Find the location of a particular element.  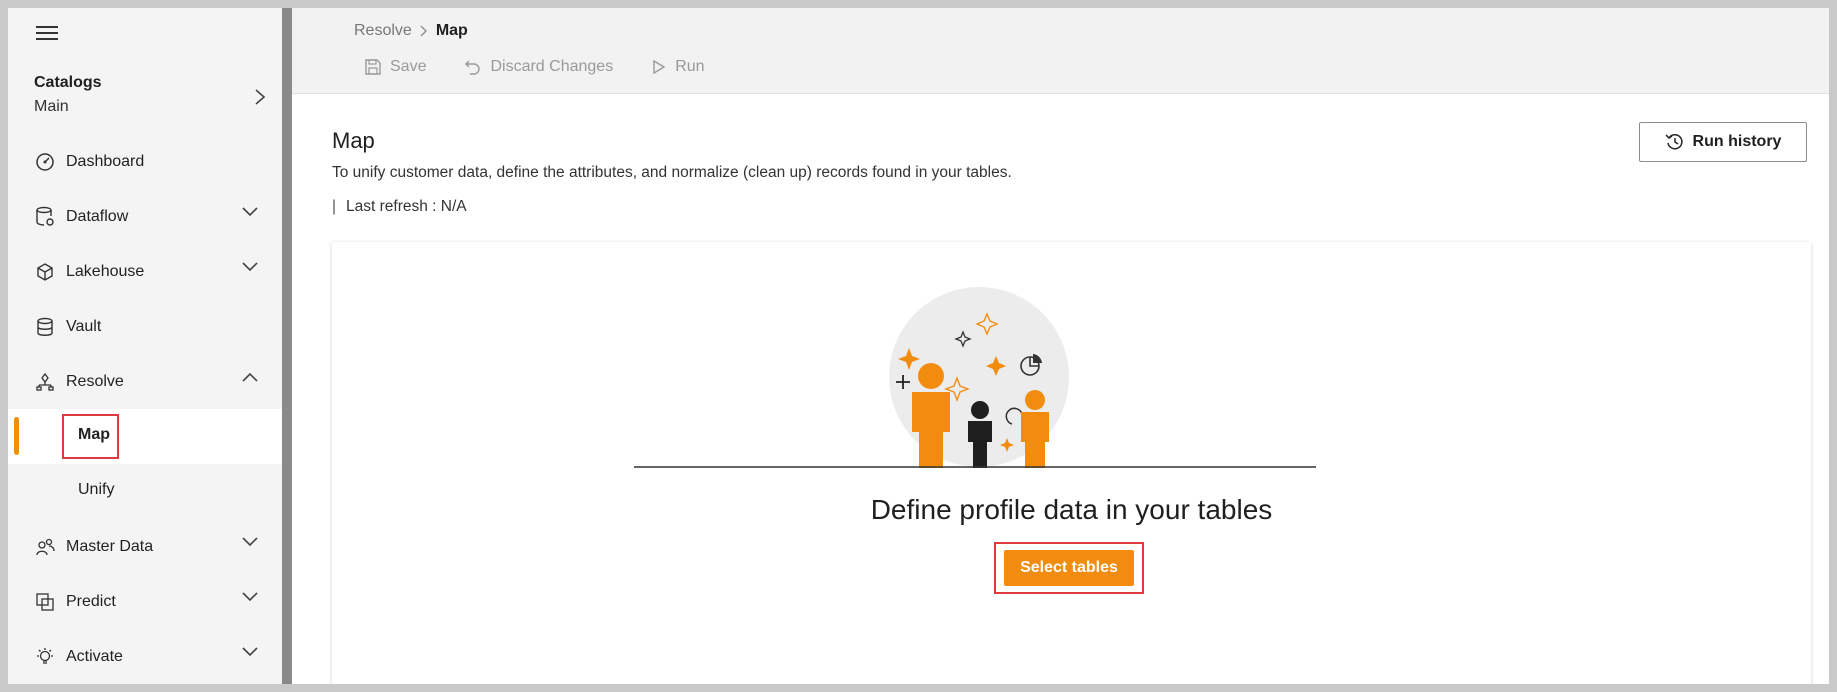

sidebar-item-lakehouse: Lakehouse is located at coordinates (145, 271).